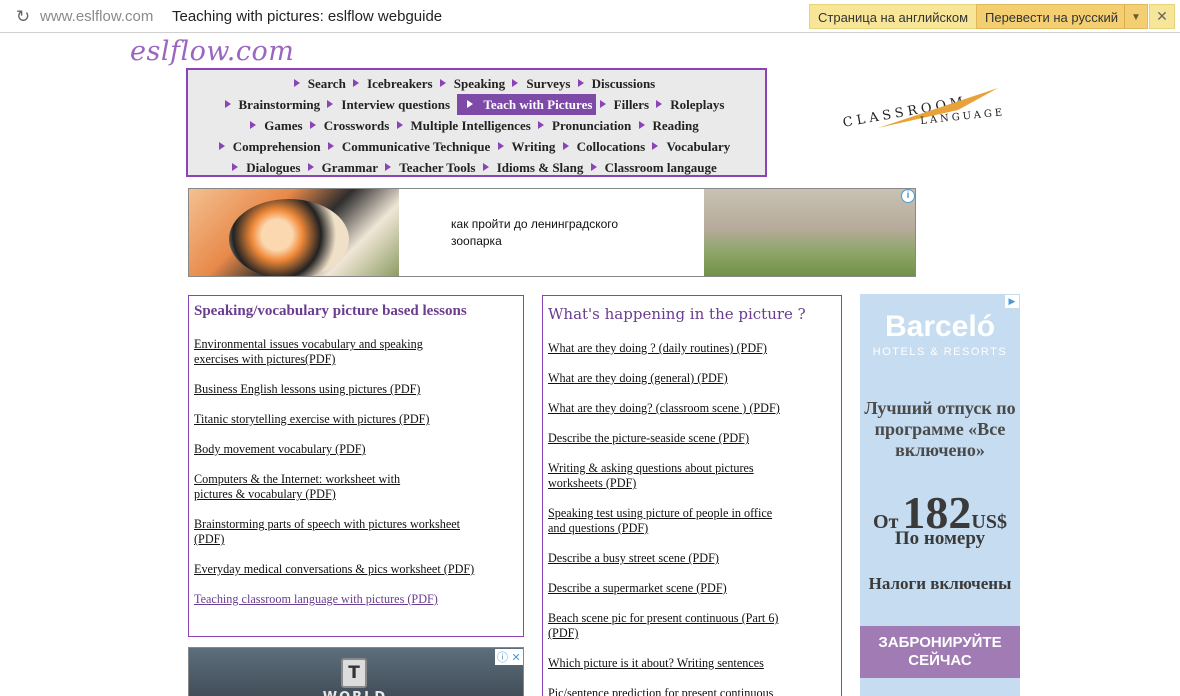 This screenshot has height=696, width=1180. Describe the element at coordinates (648, 438) in the screenshot. I see `link-seaside-scene: Describe the picture-seaside scene (PDF)` at that location.